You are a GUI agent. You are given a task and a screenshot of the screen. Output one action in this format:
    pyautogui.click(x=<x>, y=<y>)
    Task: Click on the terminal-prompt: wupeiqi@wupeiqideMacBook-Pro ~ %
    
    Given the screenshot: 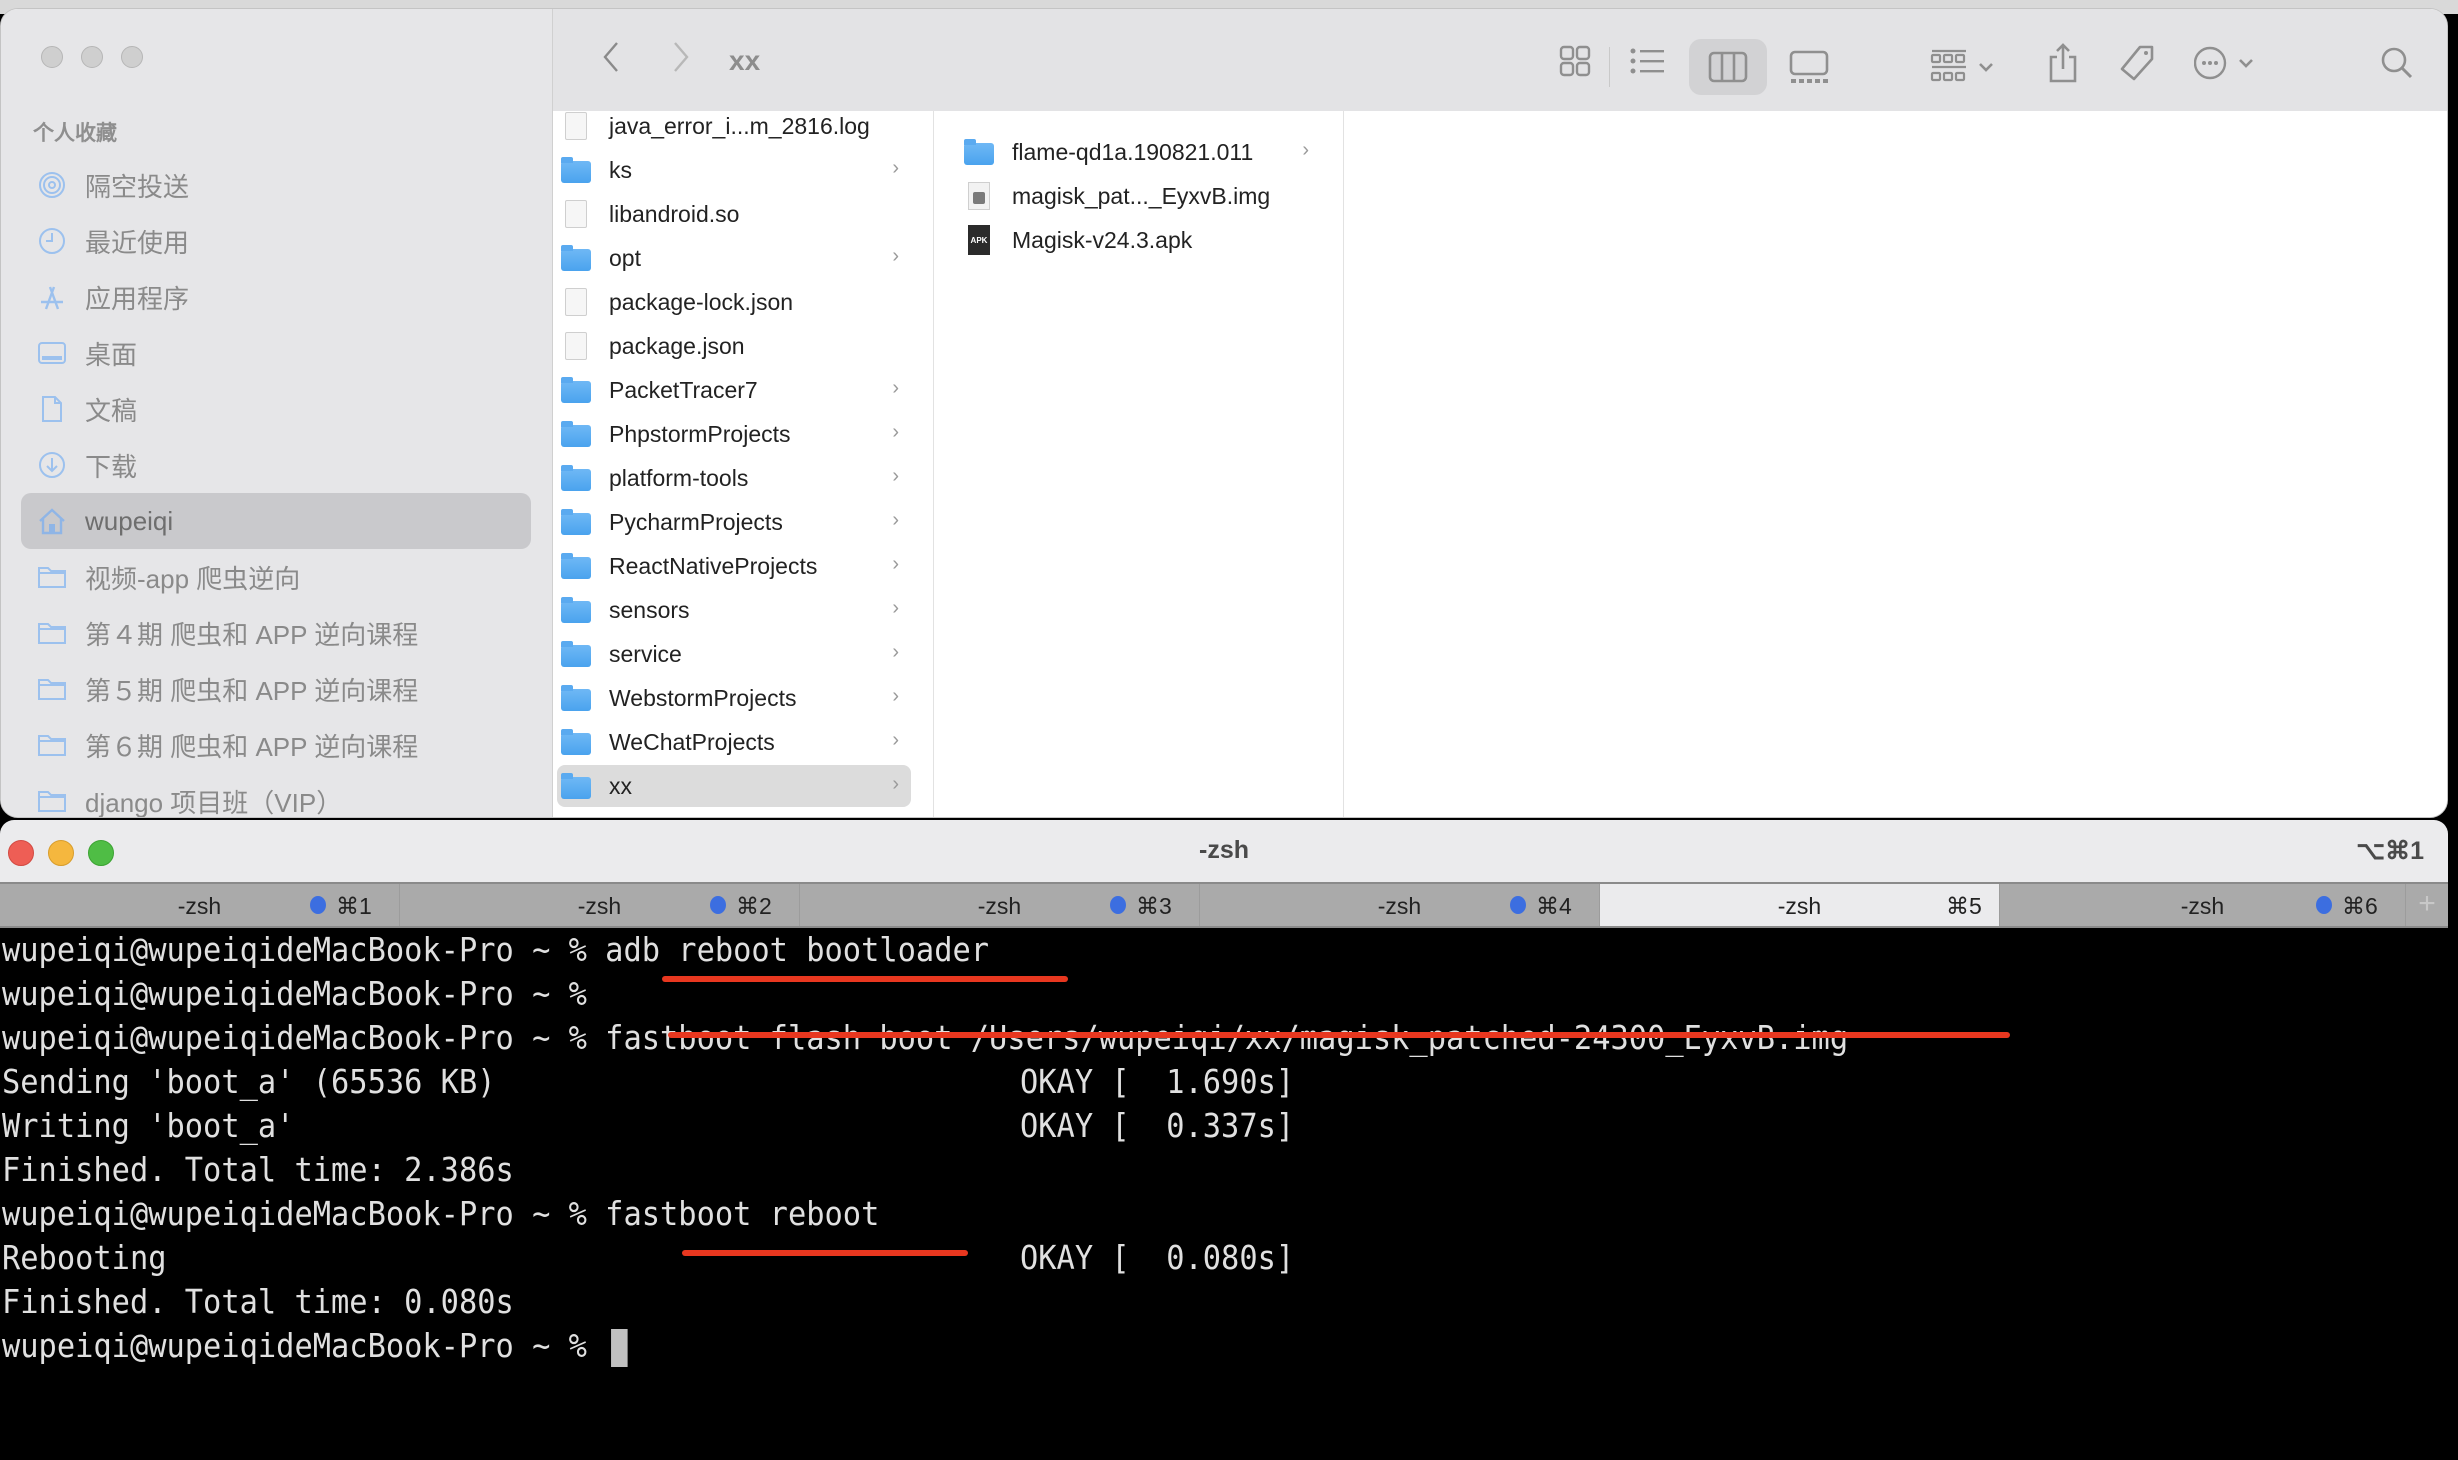 What is the action you would take?
    pyautogui.click(x=304, y=1345)
    